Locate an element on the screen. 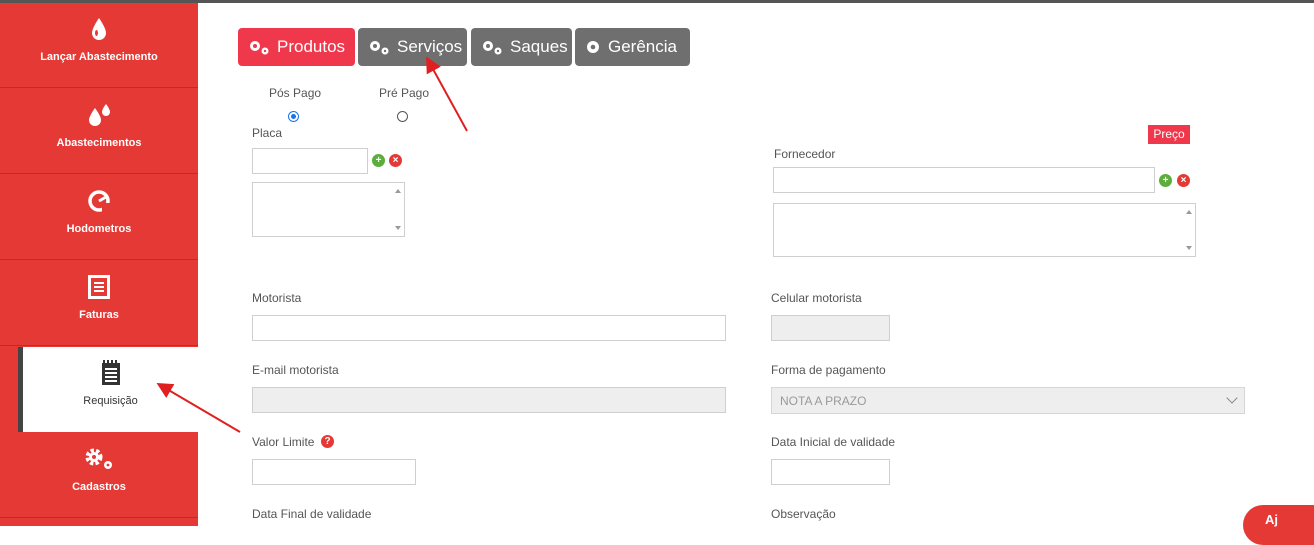 The width and height of the screenshot is (1314, 545). preco-badge: Preço is located at coordinates (1169, 134).